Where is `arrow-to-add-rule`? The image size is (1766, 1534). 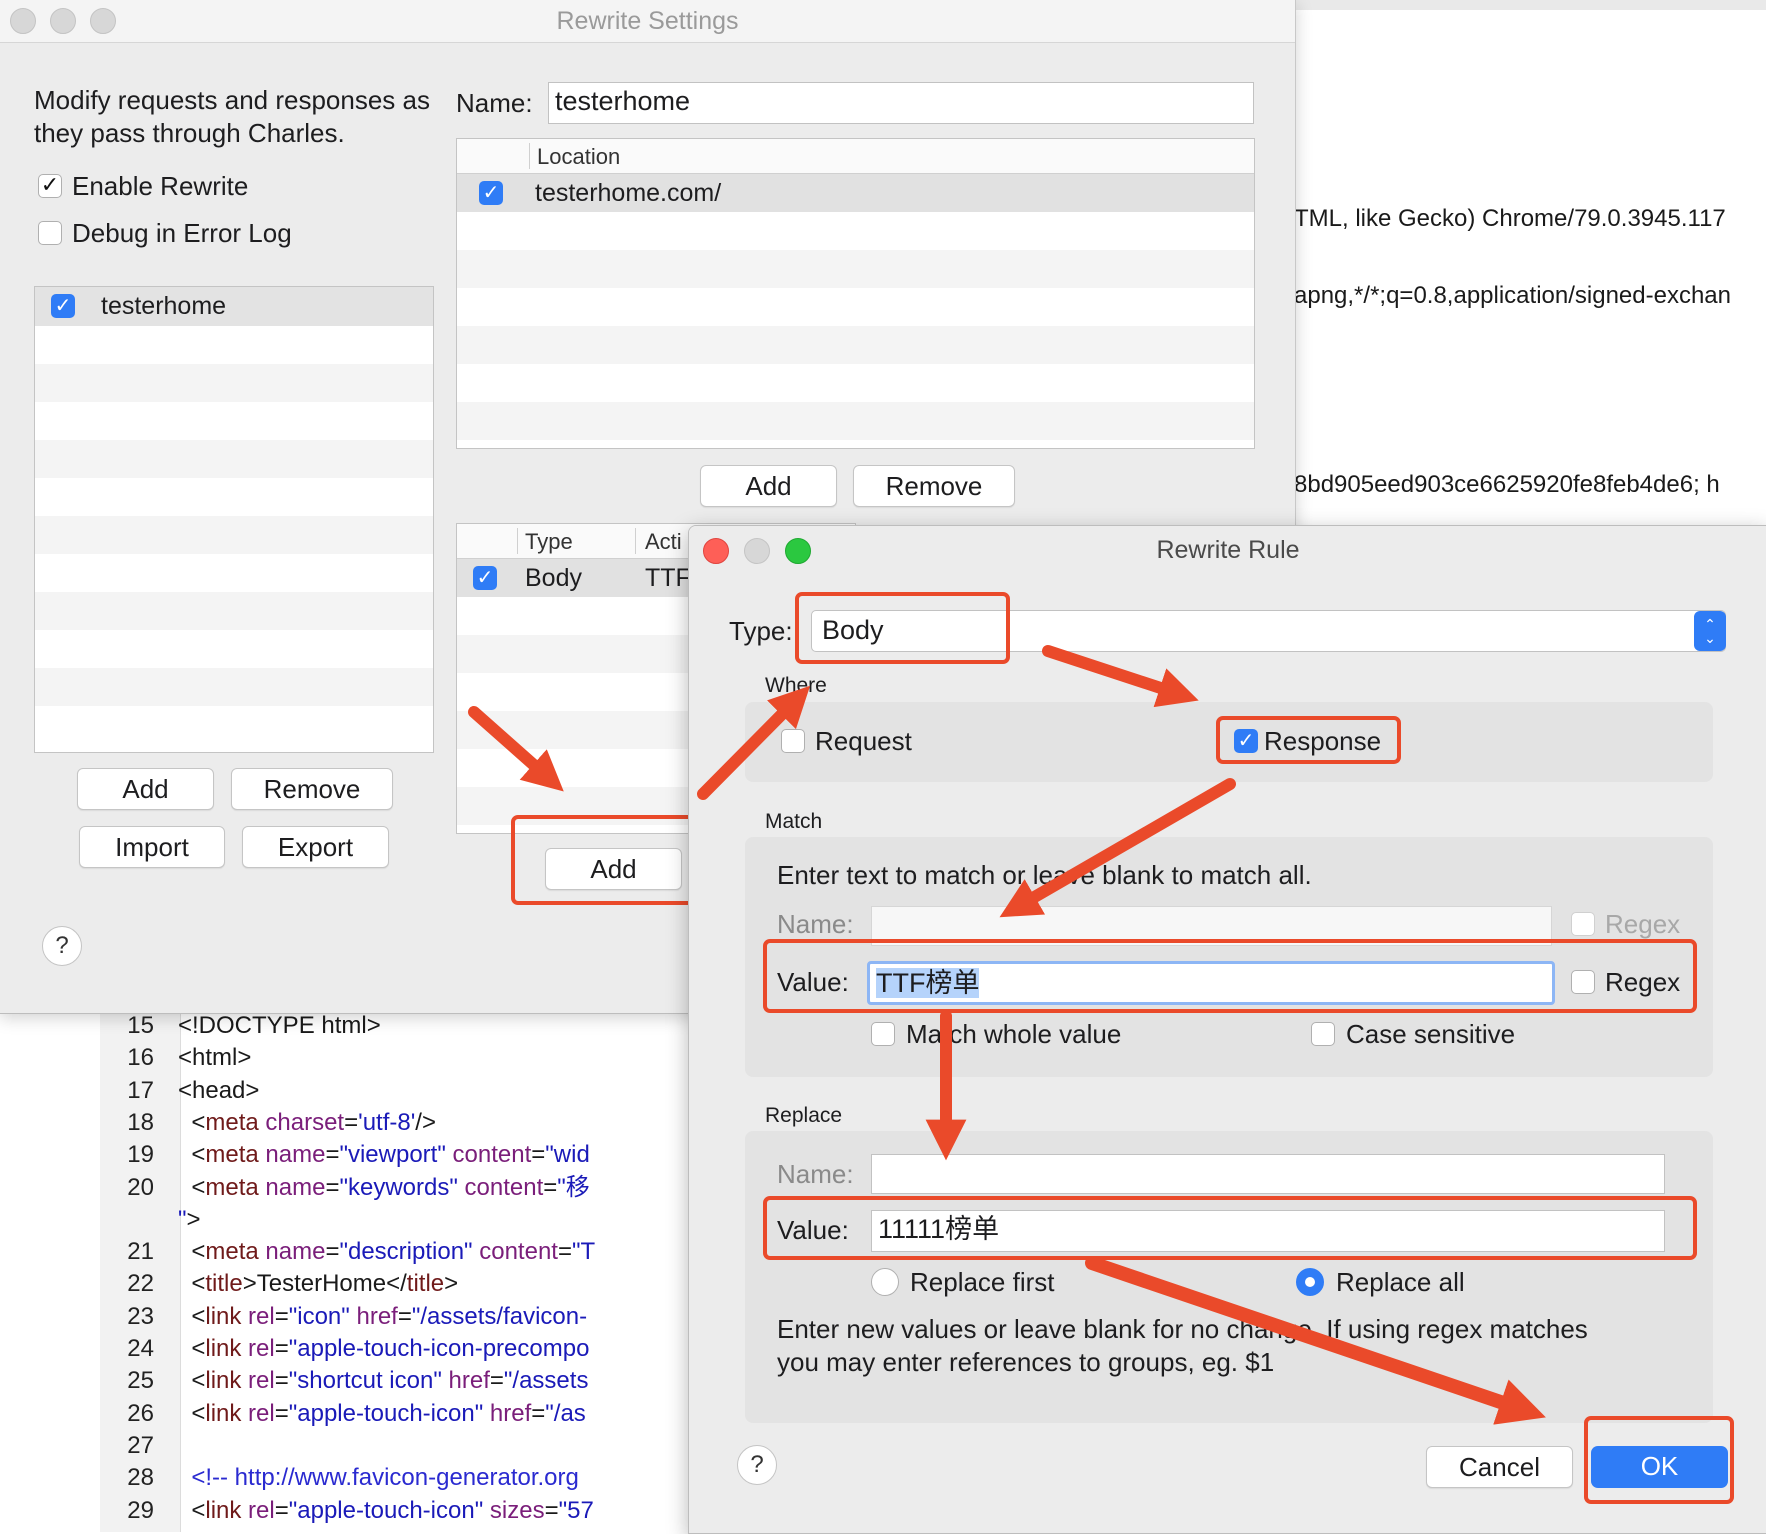 arrow-to-add-rule is located at coordinates (516, 749).